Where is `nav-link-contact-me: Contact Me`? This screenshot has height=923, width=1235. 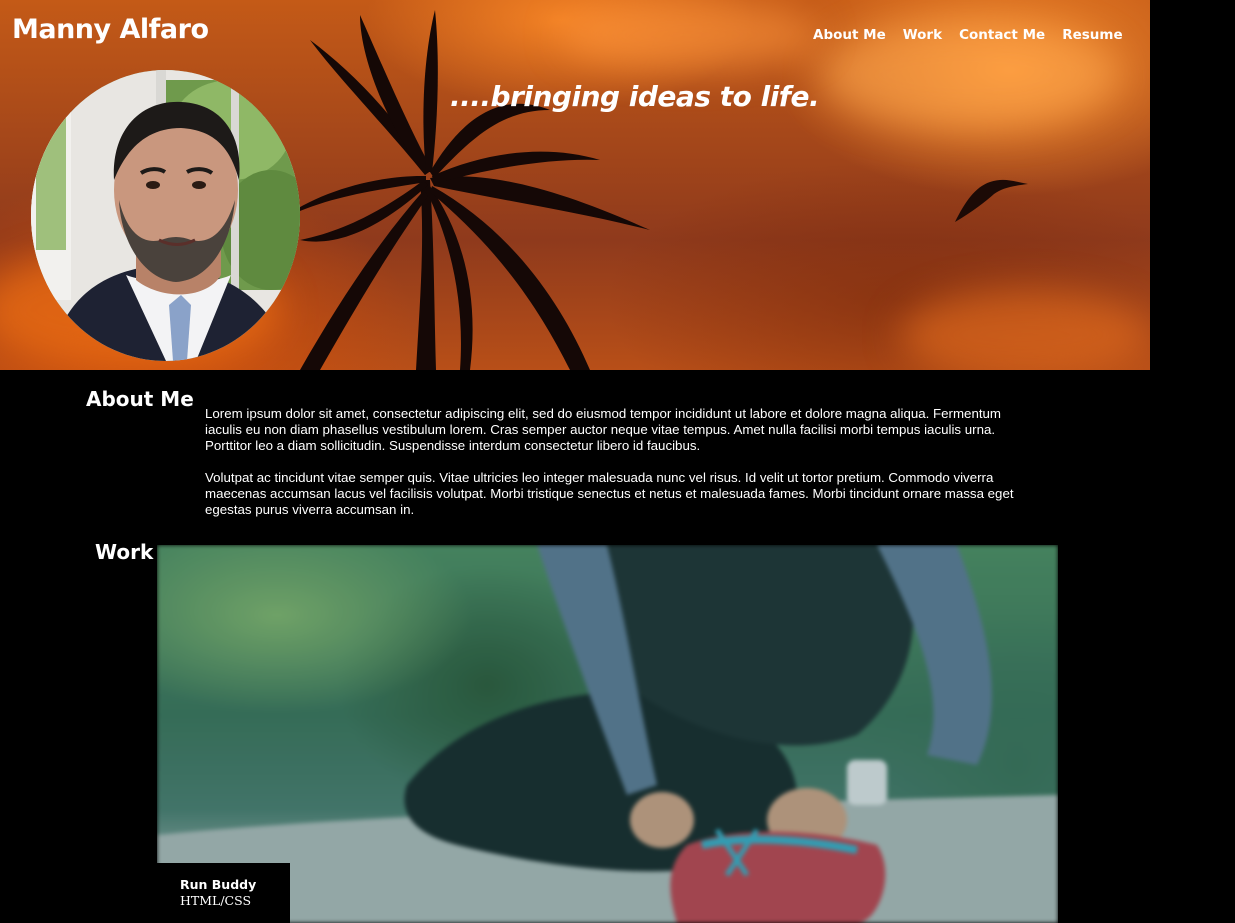 nav-link-contact-me: Contact Me is located at coordinates (1002, 35).